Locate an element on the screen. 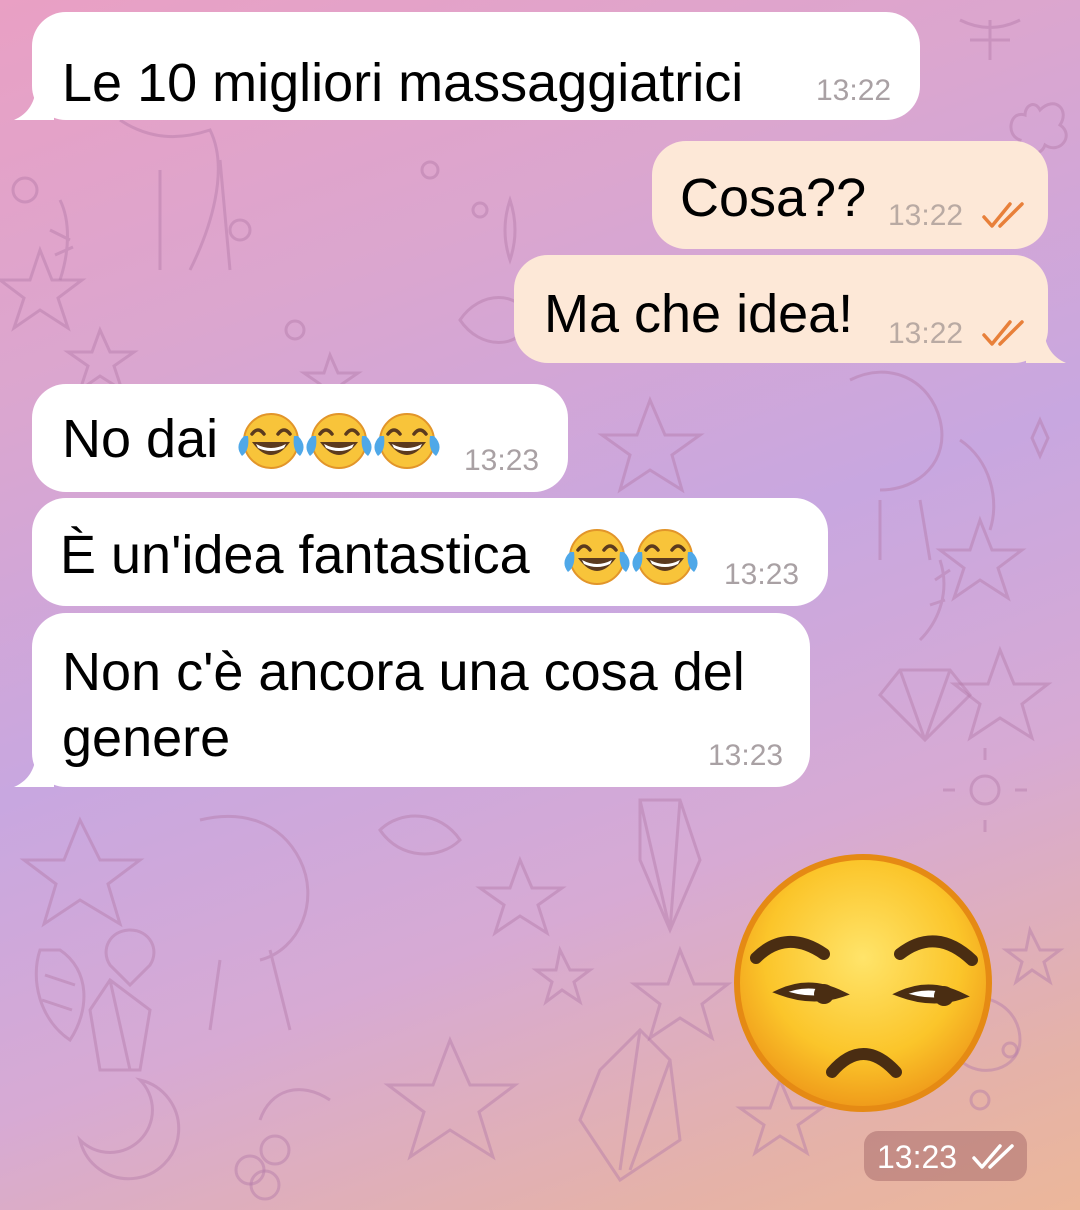 The image size is (1080, 1210). message-bubble-incoming: Le 10 migliori massaggiatrici 13:22 is located at coordinates (476, 66).